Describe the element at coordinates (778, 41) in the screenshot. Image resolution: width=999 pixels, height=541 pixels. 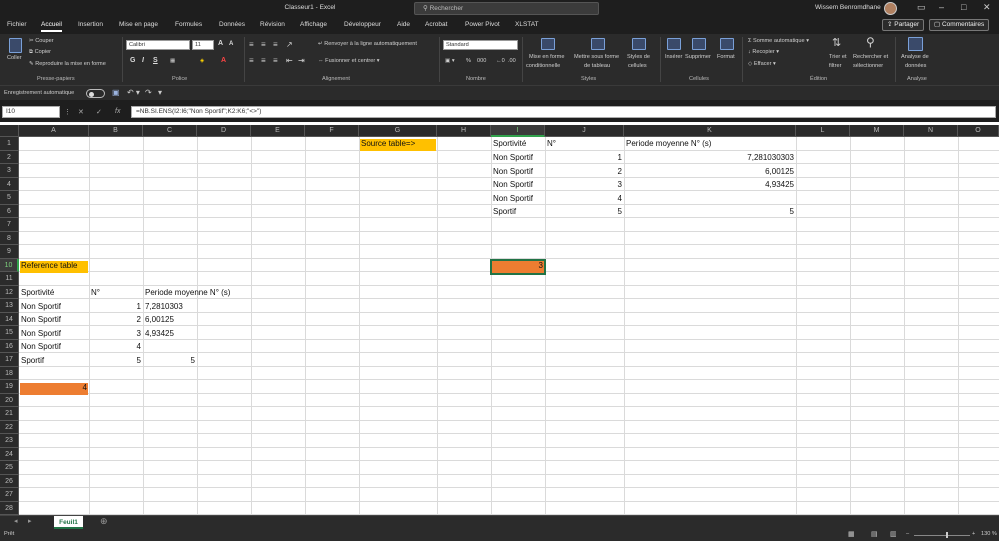
I see `autosum-button: Σ Somme automatique ▾` at that location.